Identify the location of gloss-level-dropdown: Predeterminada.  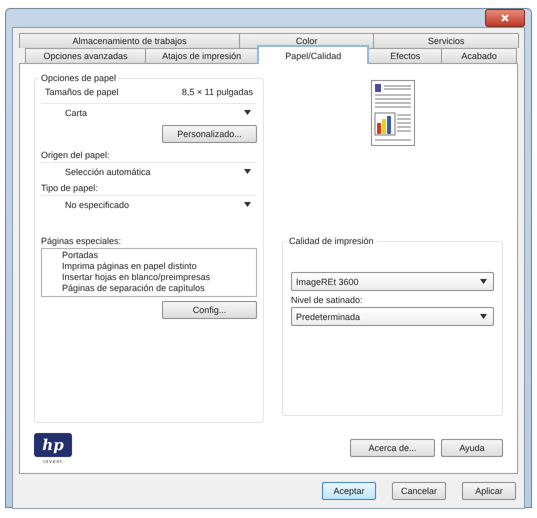
(392, 316).